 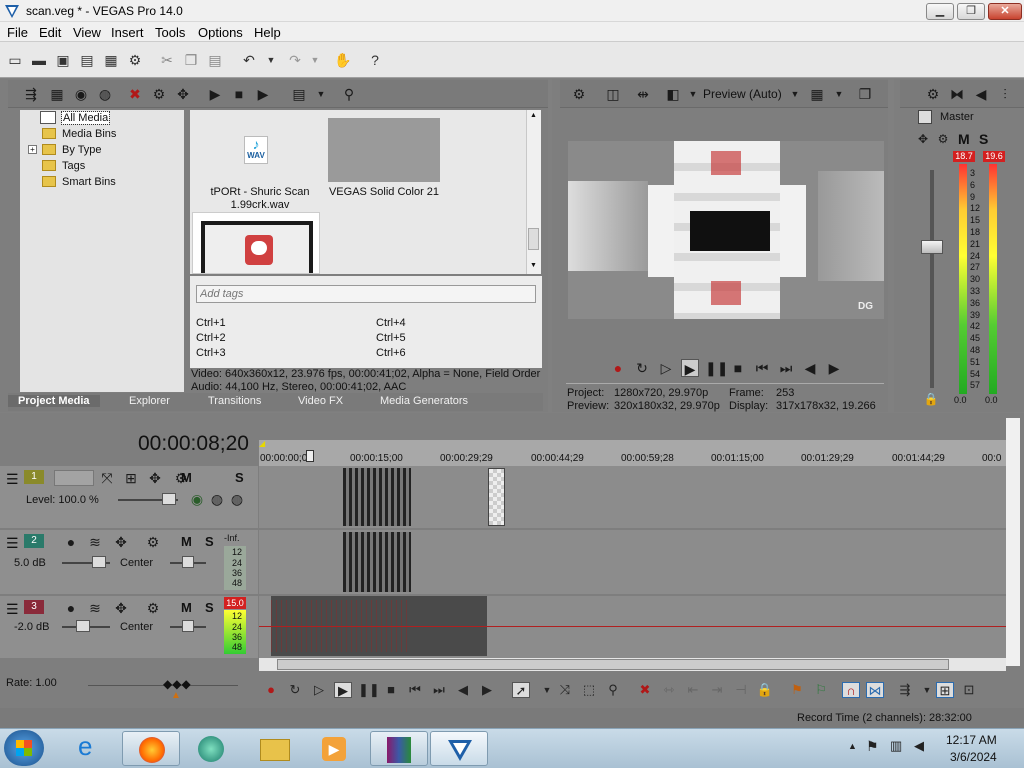 What do you see at coordinates (459, 748) in the screenshot?
I see `vegas-taskbar` at bounding box center [459, 748].